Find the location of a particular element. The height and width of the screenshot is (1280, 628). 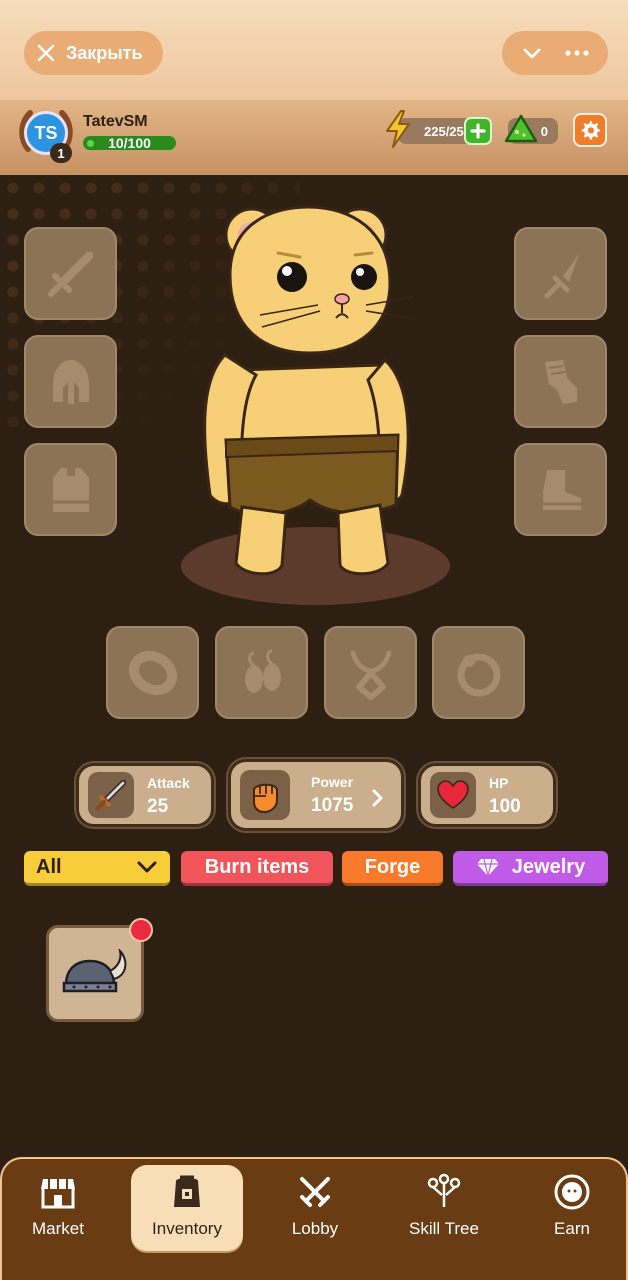

gauntlet-icon is located at coordinates (560, 381).